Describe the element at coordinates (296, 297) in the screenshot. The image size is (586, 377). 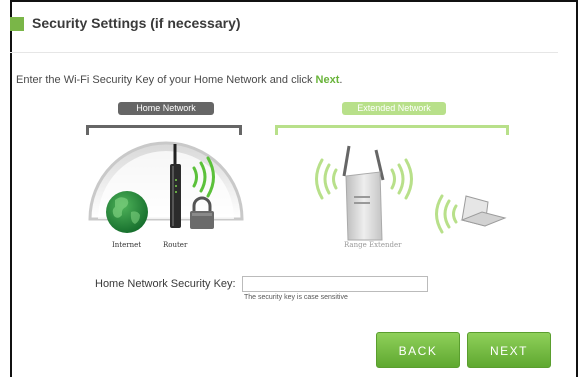
I see `security-key-hint: The security key is case sensitive` at that location.